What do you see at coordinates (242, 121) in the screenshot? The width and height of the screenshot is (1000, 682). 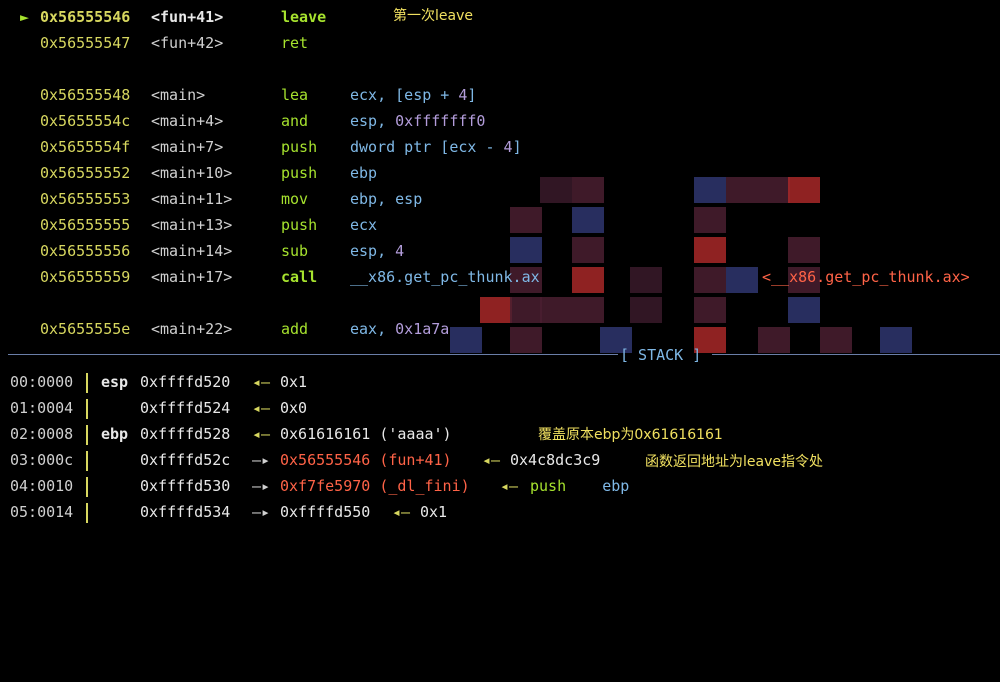 I see `disasm-line: 0x5655554c <main+4> and esp, 0xfffffff0` at bounding box center [242, 121].